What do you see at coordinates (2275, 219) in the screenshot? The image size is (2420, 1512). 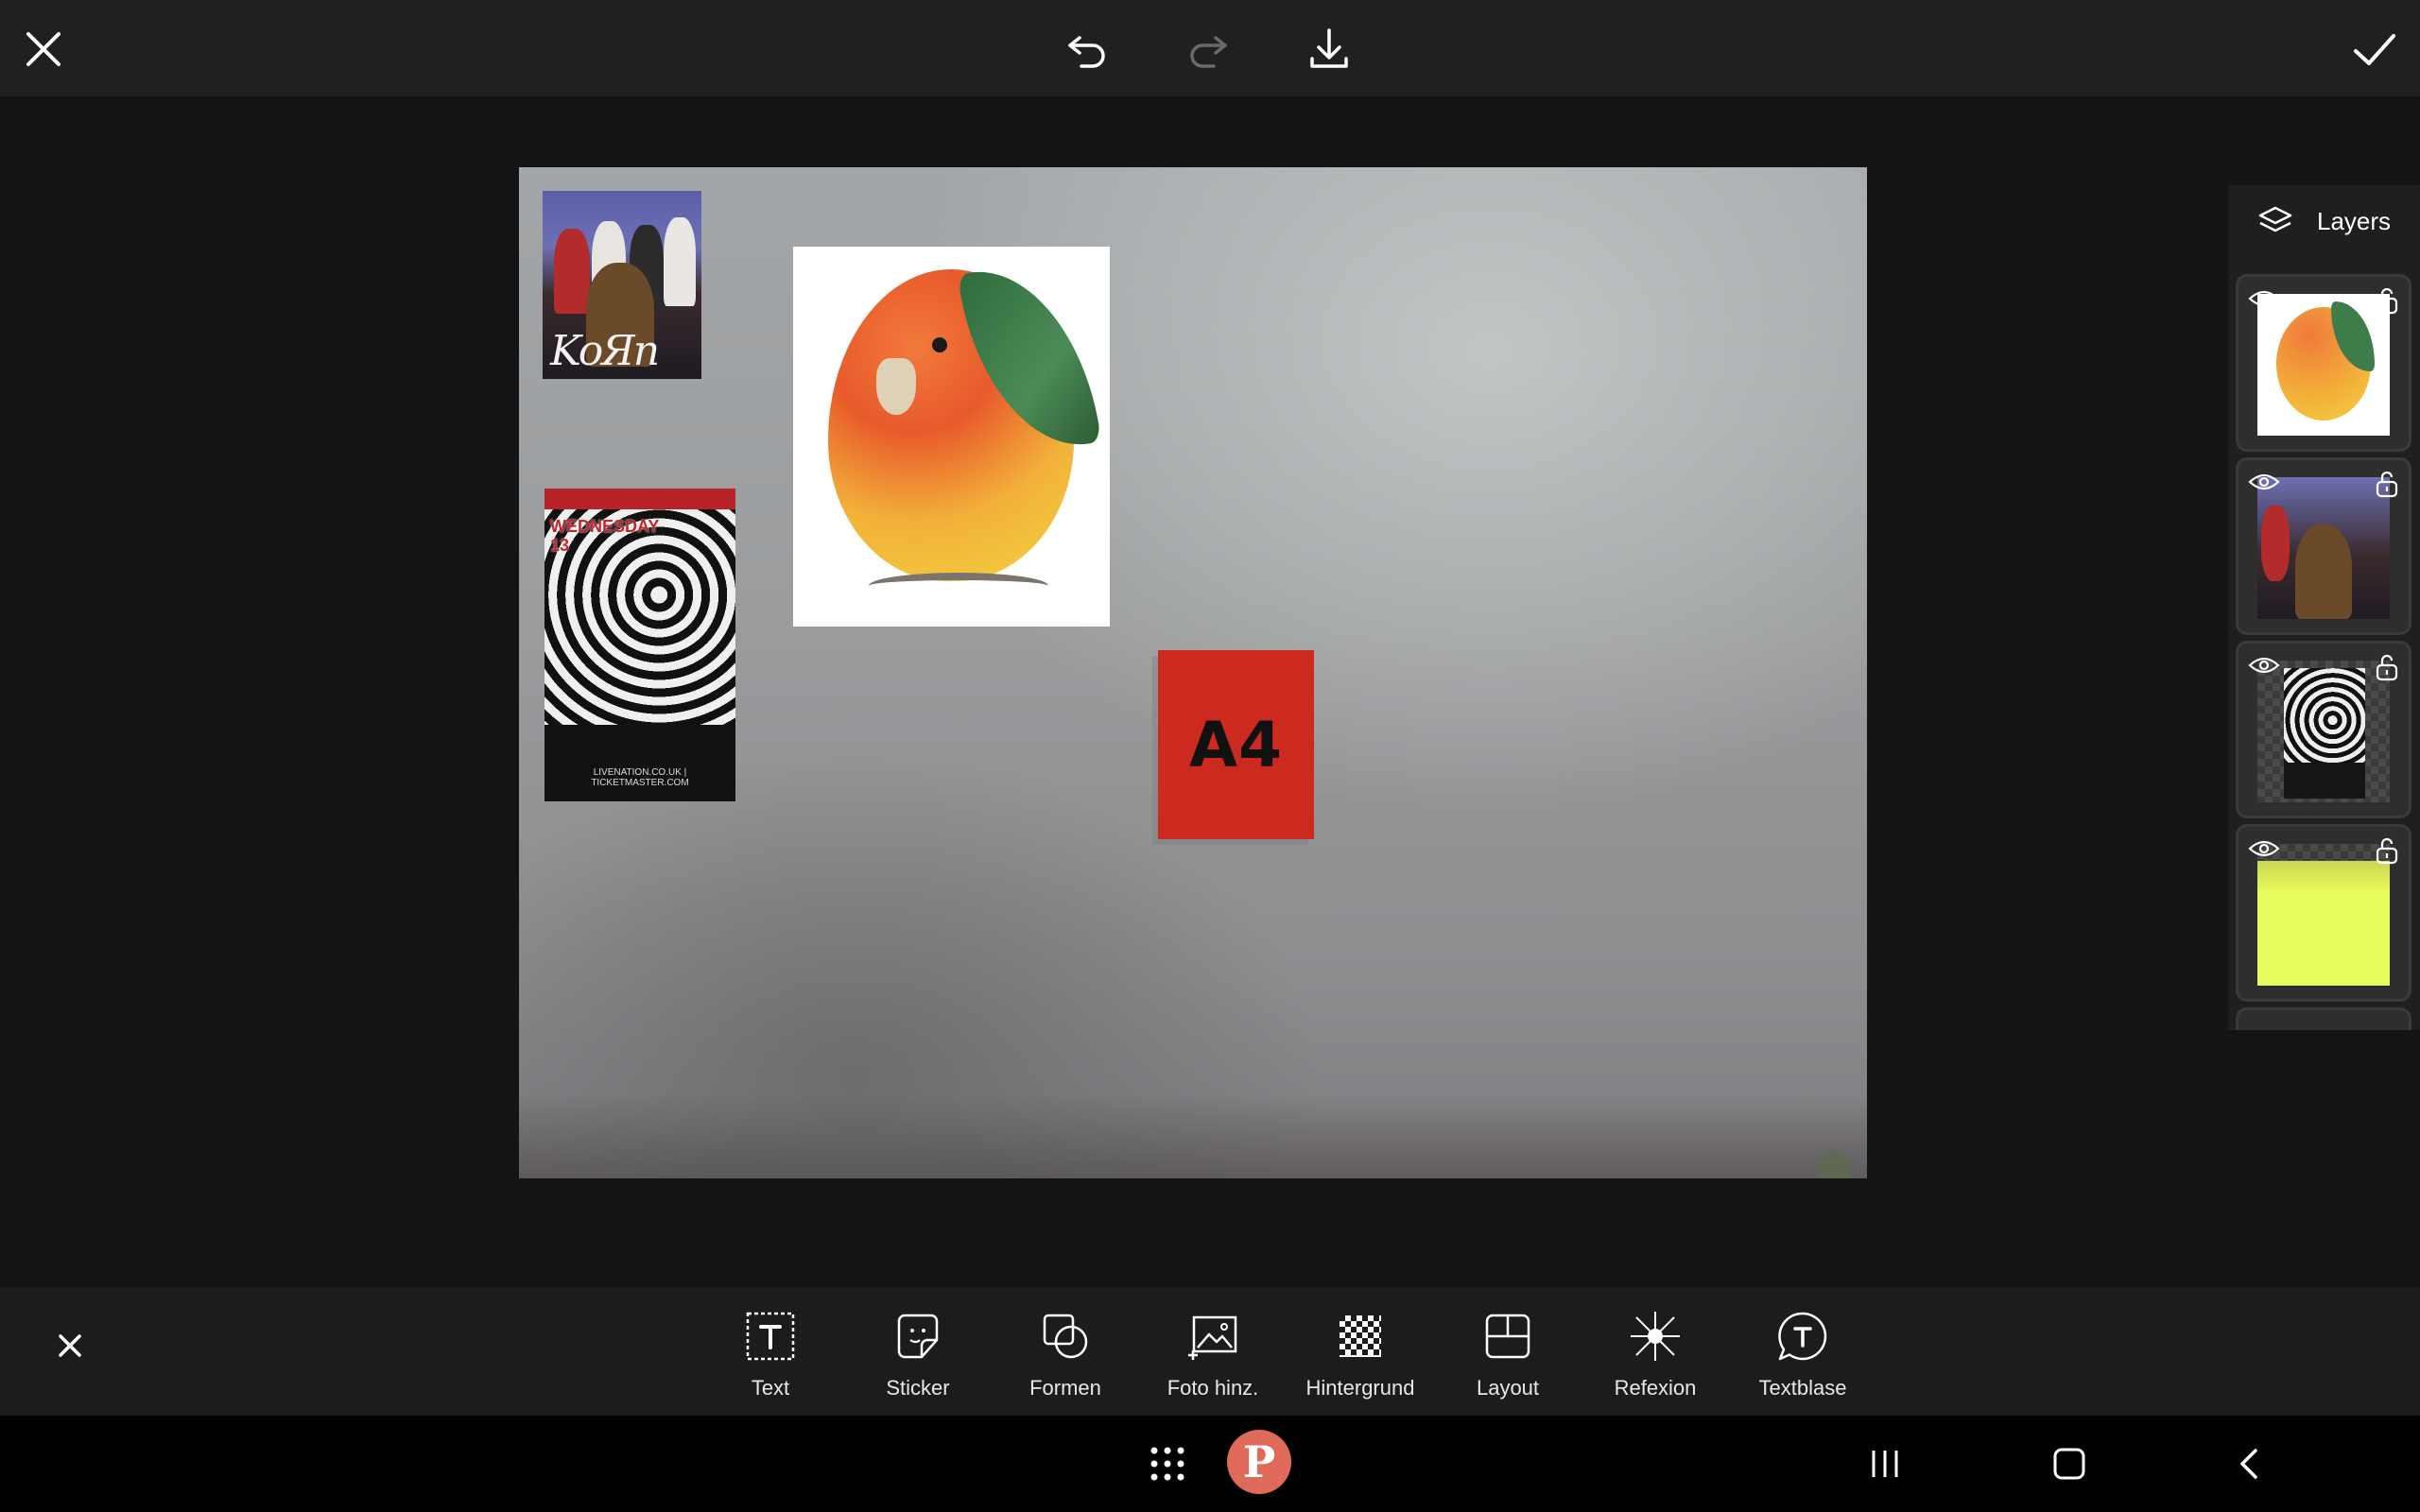 I see `layers-icon` at bounding box center [2275, 219].